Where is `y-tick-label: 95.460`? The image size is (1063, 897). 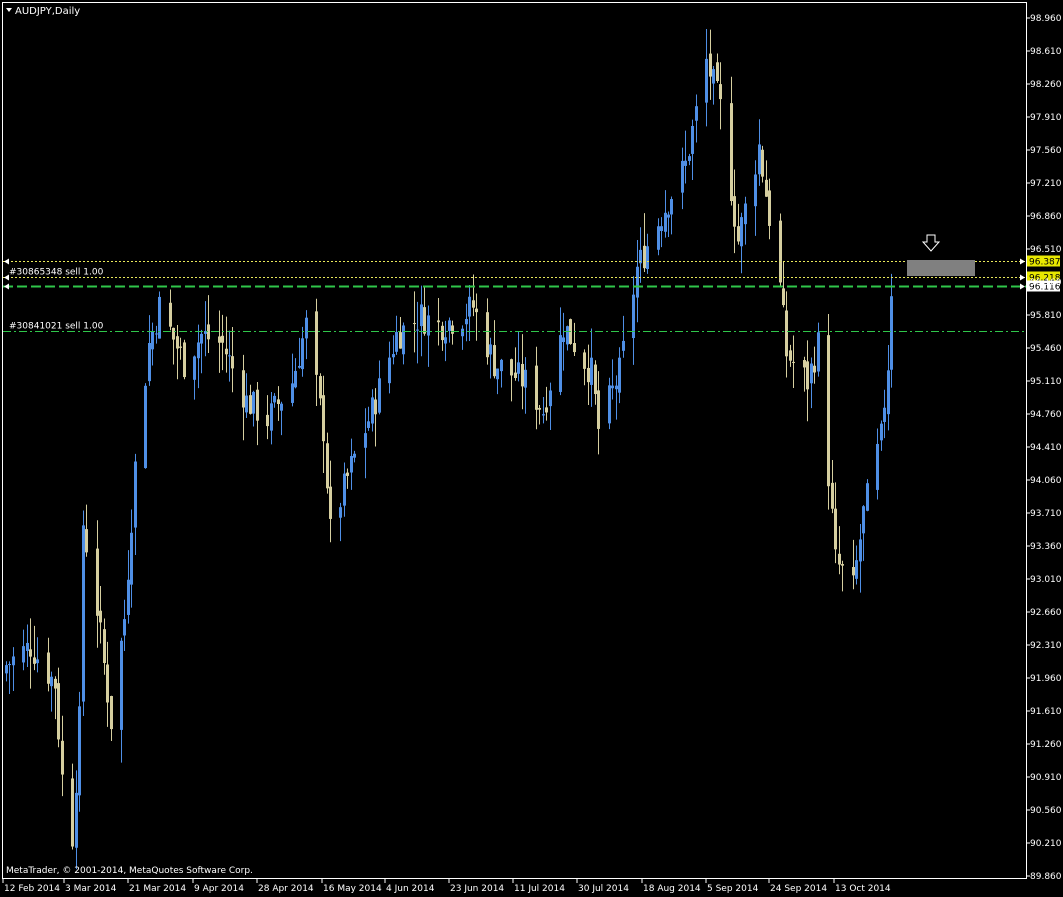
y-tick-label: 95.460 is located at coordinates (1046, 349).